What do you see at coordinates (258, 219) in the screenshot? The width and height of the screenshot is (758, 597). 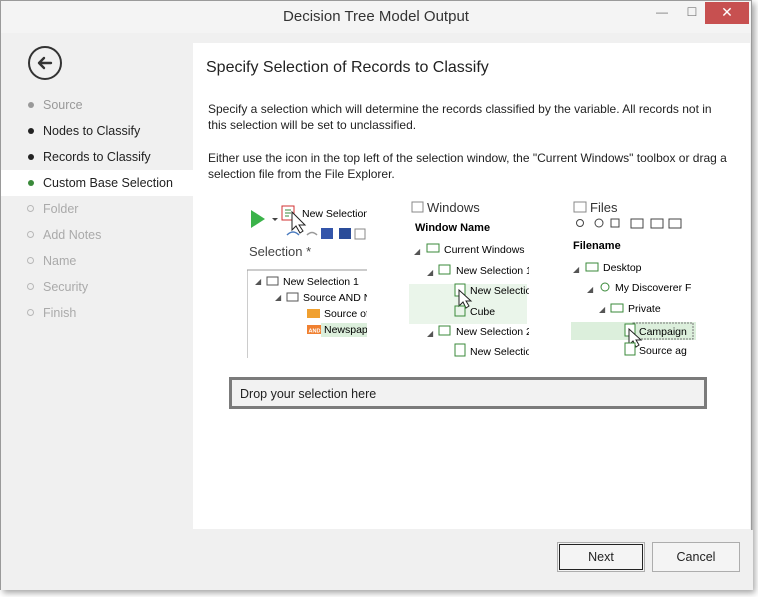 I see `play-icon` at bounding box center [258, 219].